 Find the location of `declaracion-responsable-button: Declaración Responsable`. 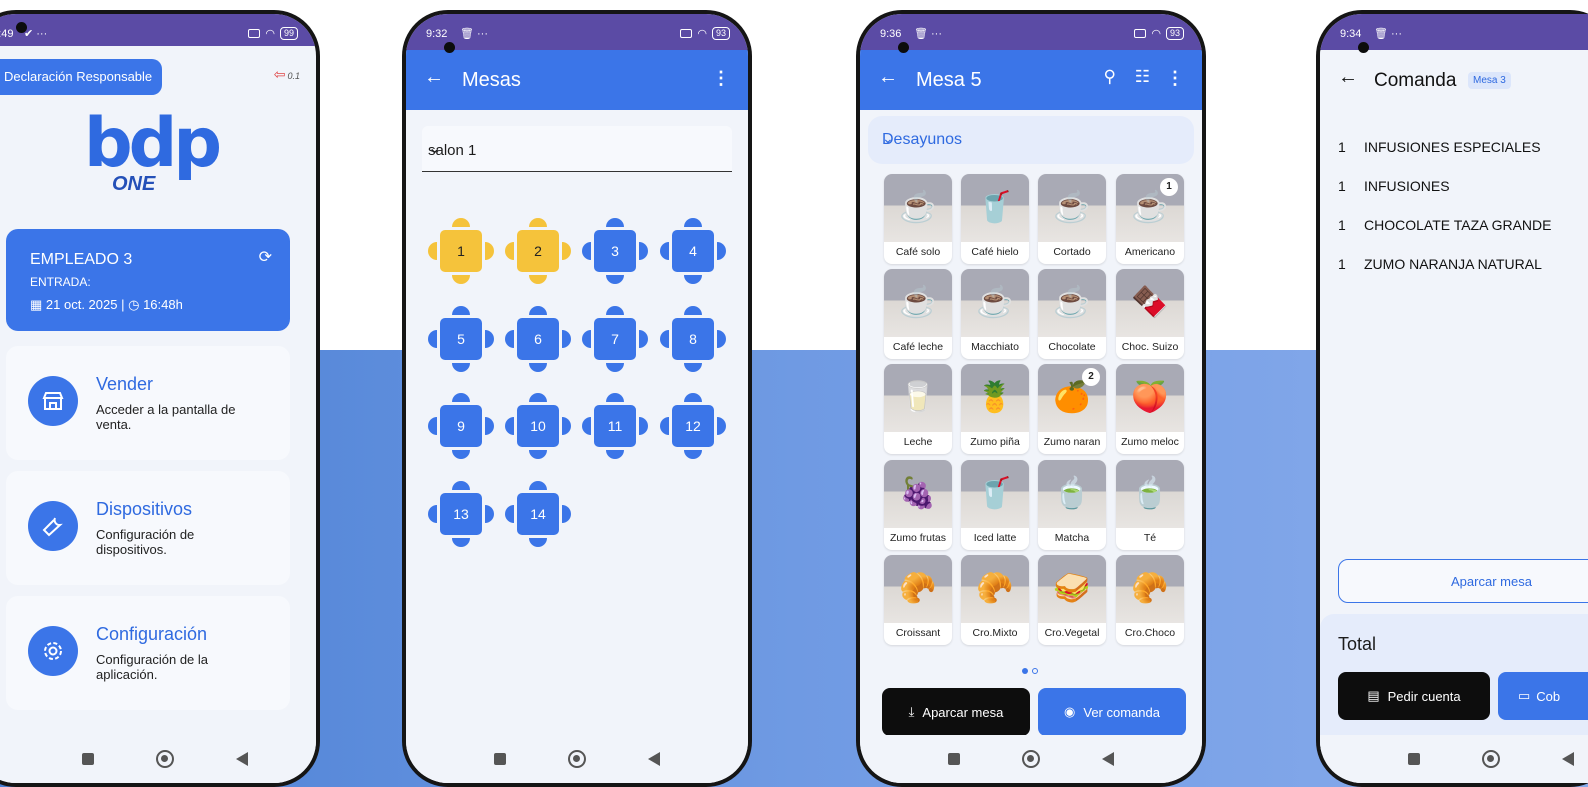

declaracion-responsable-button: Declaración Responsable is located at coordinates (81, 77).